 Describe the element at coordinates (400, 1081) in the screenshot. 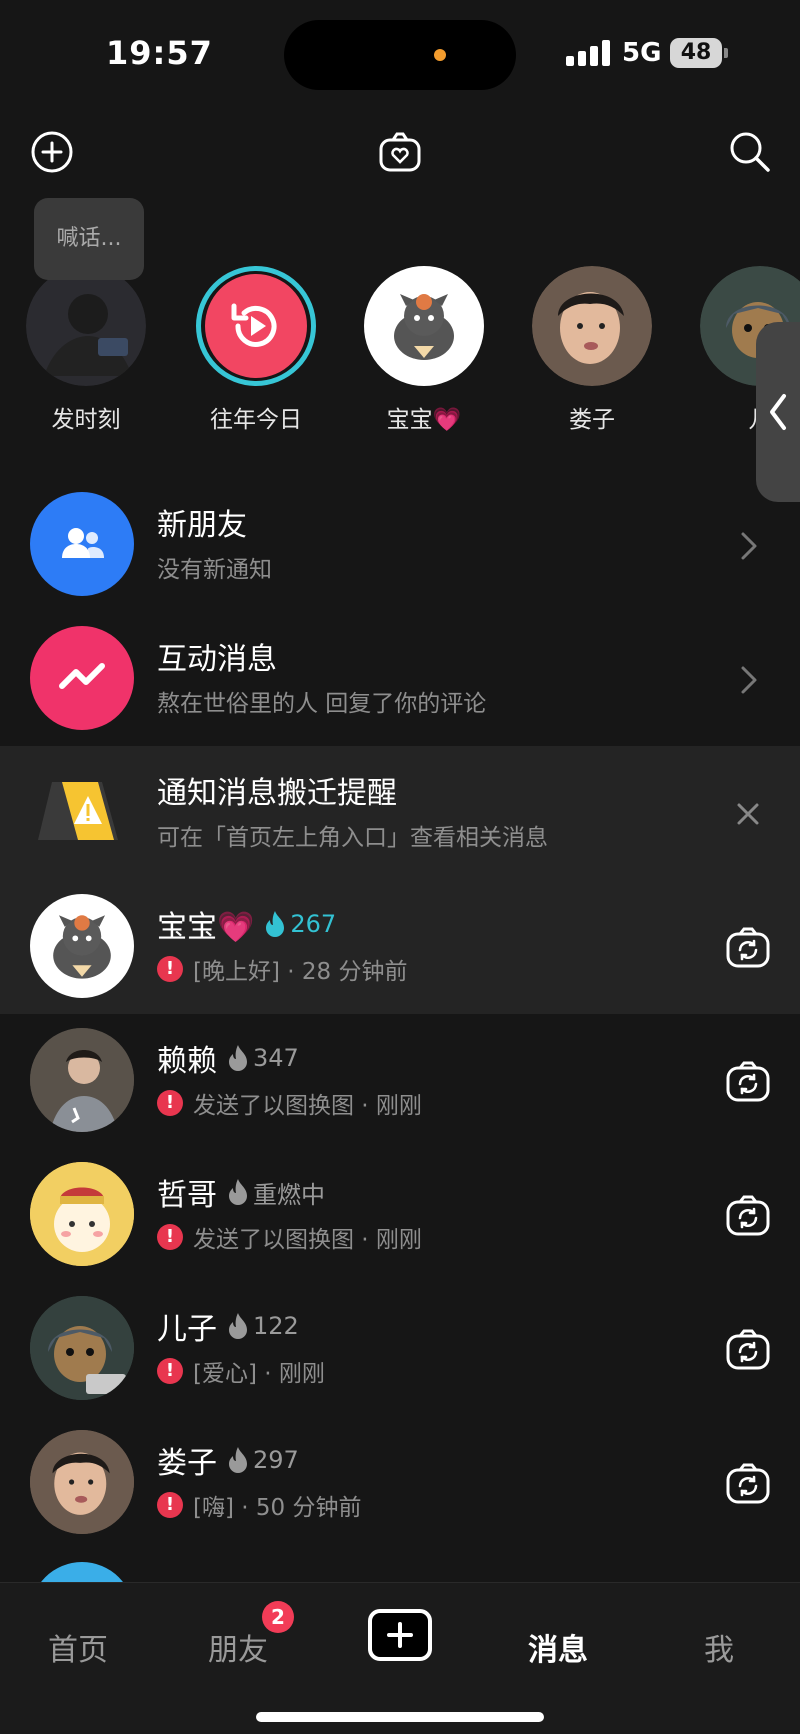

I see `chat-row: 赖赖 347 ! 发送了以图换图 · 刚刚` at that location.